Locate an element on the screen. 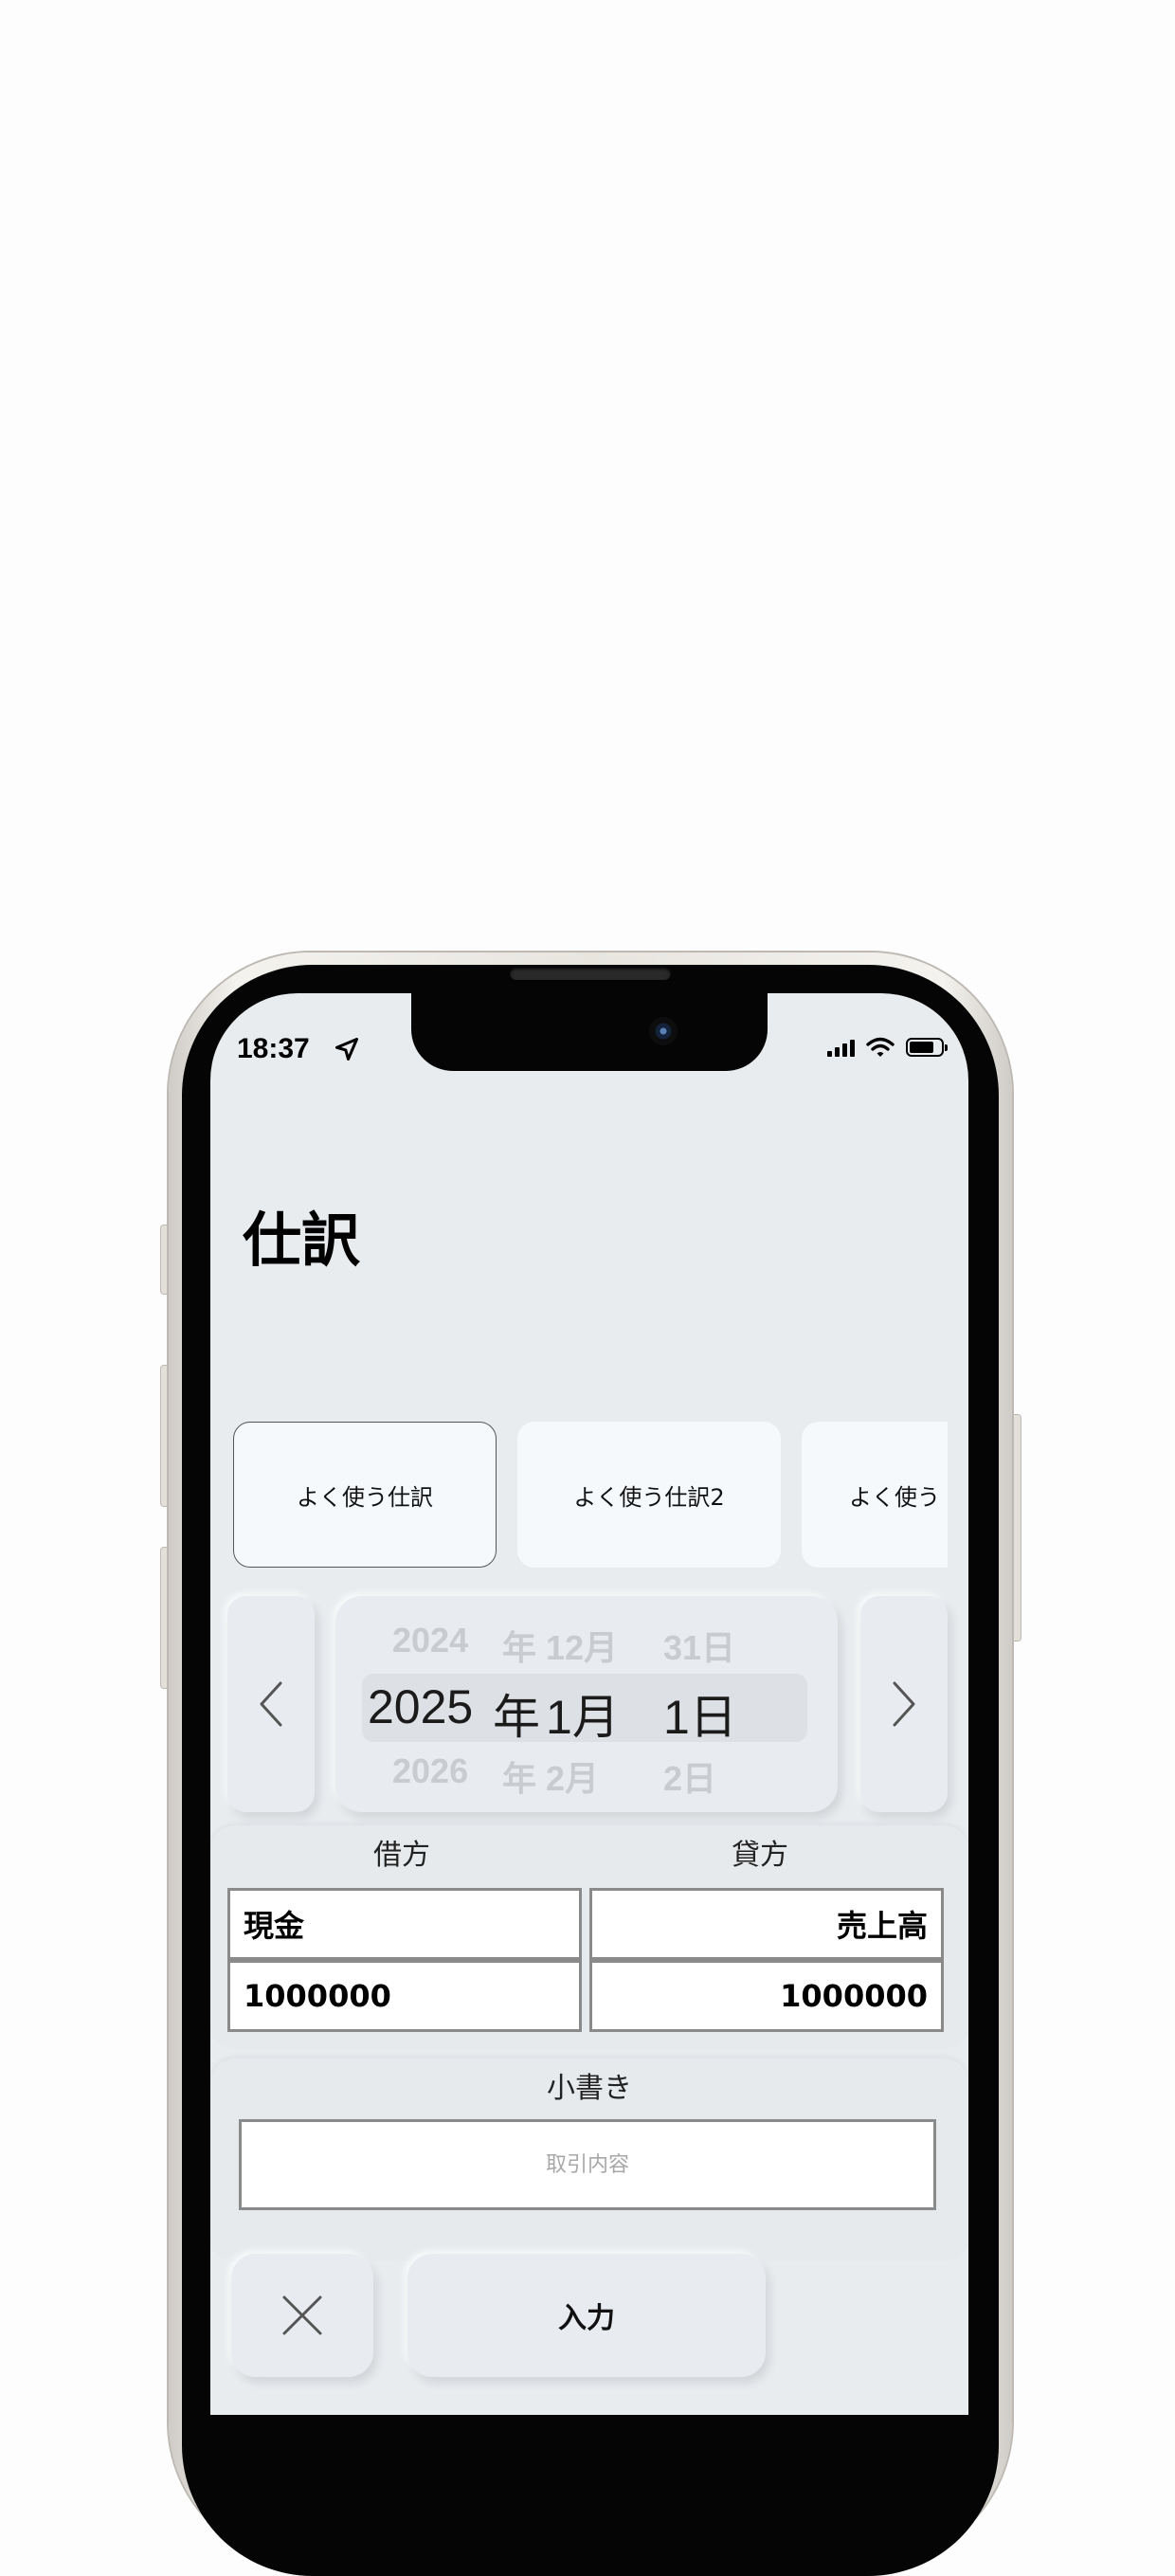 The width and height of the screenshot is (1175, 2576). picker-day: 2日 is located at coordinates (690, 1778).